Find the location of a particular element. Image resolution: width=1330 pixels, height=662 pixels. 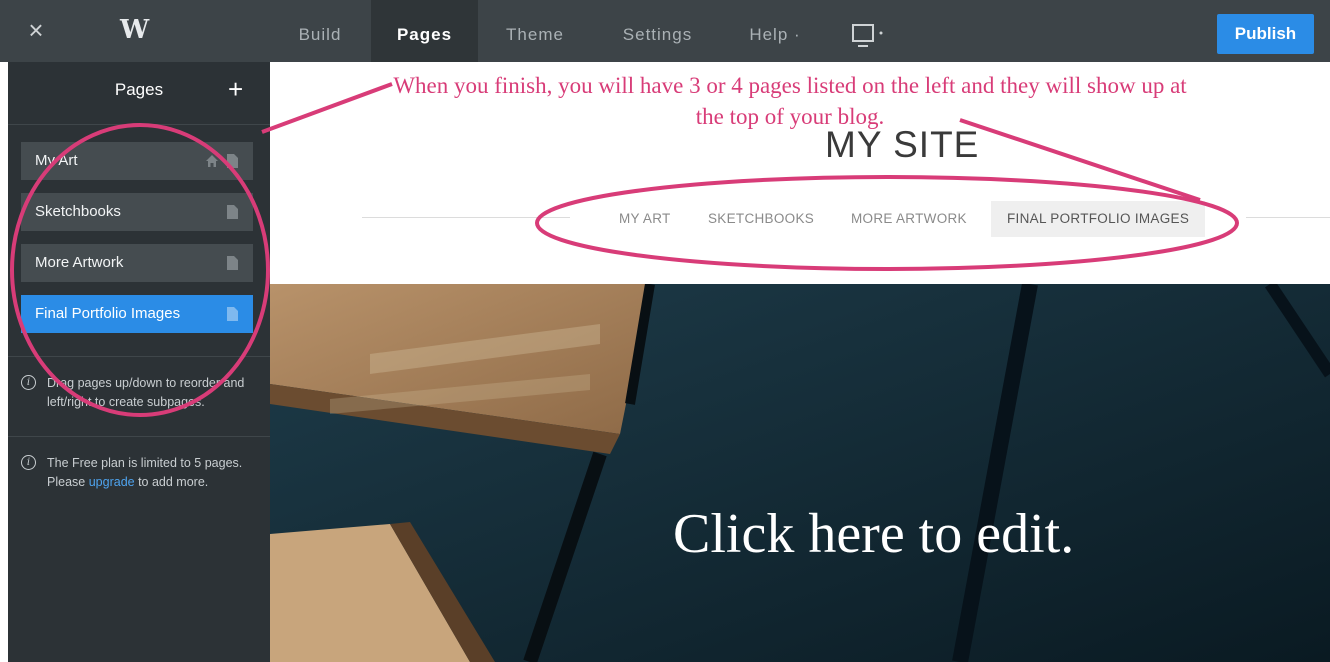

page-label: Sketchbooks is located at coordinates (78, 211).